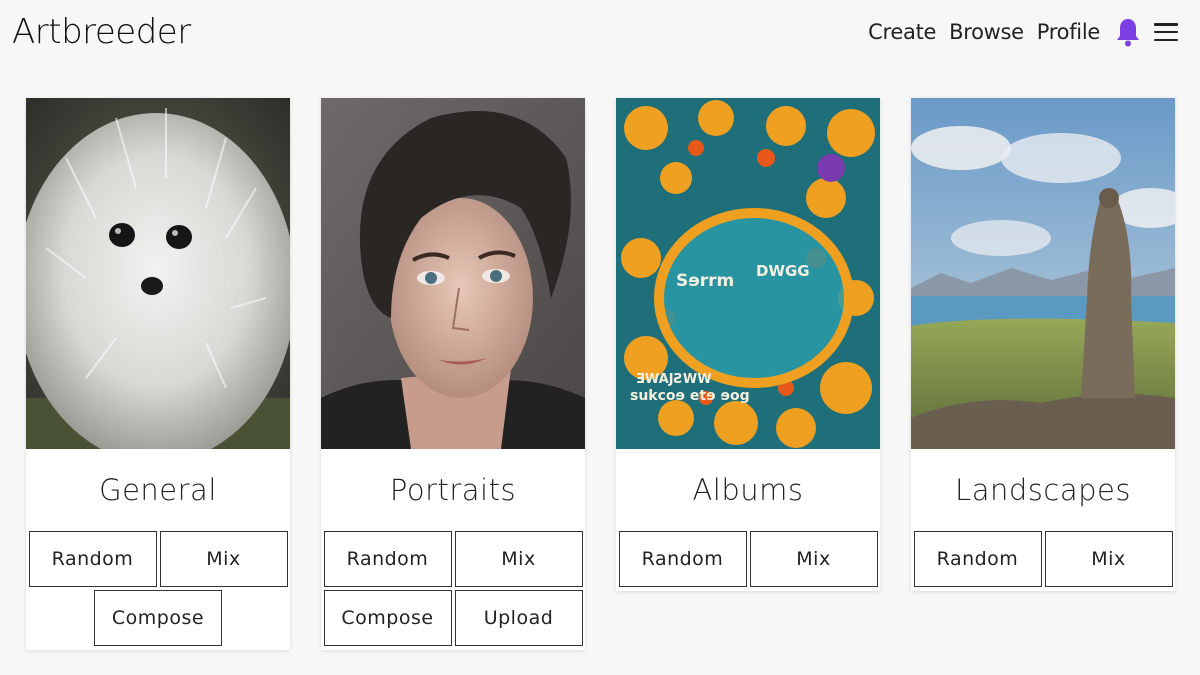  I want to click on card-title: Portraits, so click(453, 490).